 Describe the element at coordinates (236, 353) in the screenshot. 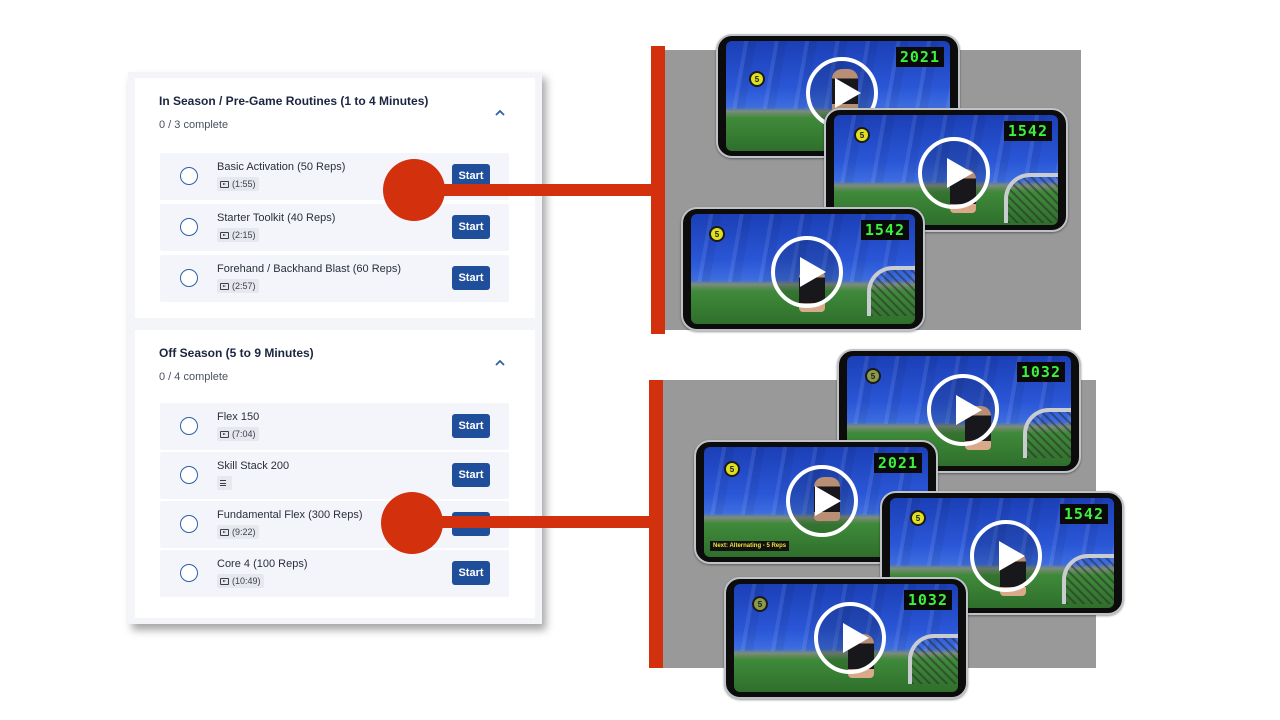

I see `section-title: Off Season (5 to 9 Minutes)` at that location.